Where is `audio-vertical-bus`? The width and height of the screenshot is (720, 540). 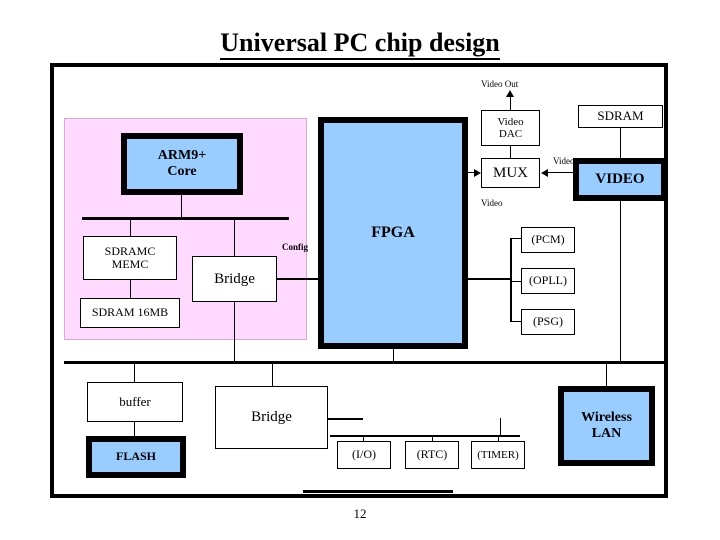 audio-vertical-bus is located at coordinates (511, 280).